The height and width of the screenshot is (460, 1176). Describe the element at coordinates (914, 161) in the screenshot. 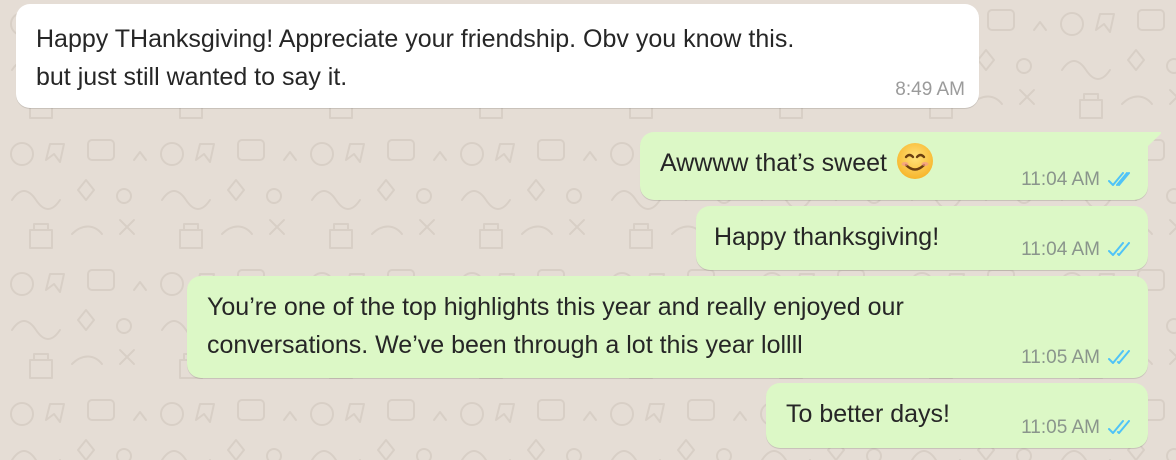

I see `smiling-face-emoji` at that location.